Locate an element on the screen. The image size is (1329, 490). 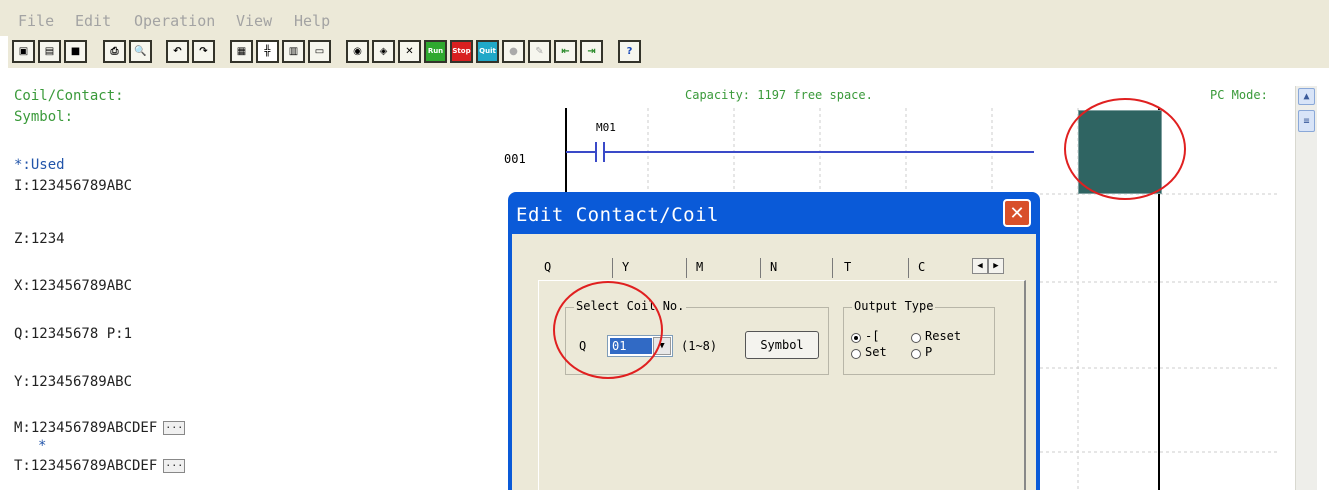
relay-m-text: M:123456789ABCDEF is located at coordinates (86, 428).